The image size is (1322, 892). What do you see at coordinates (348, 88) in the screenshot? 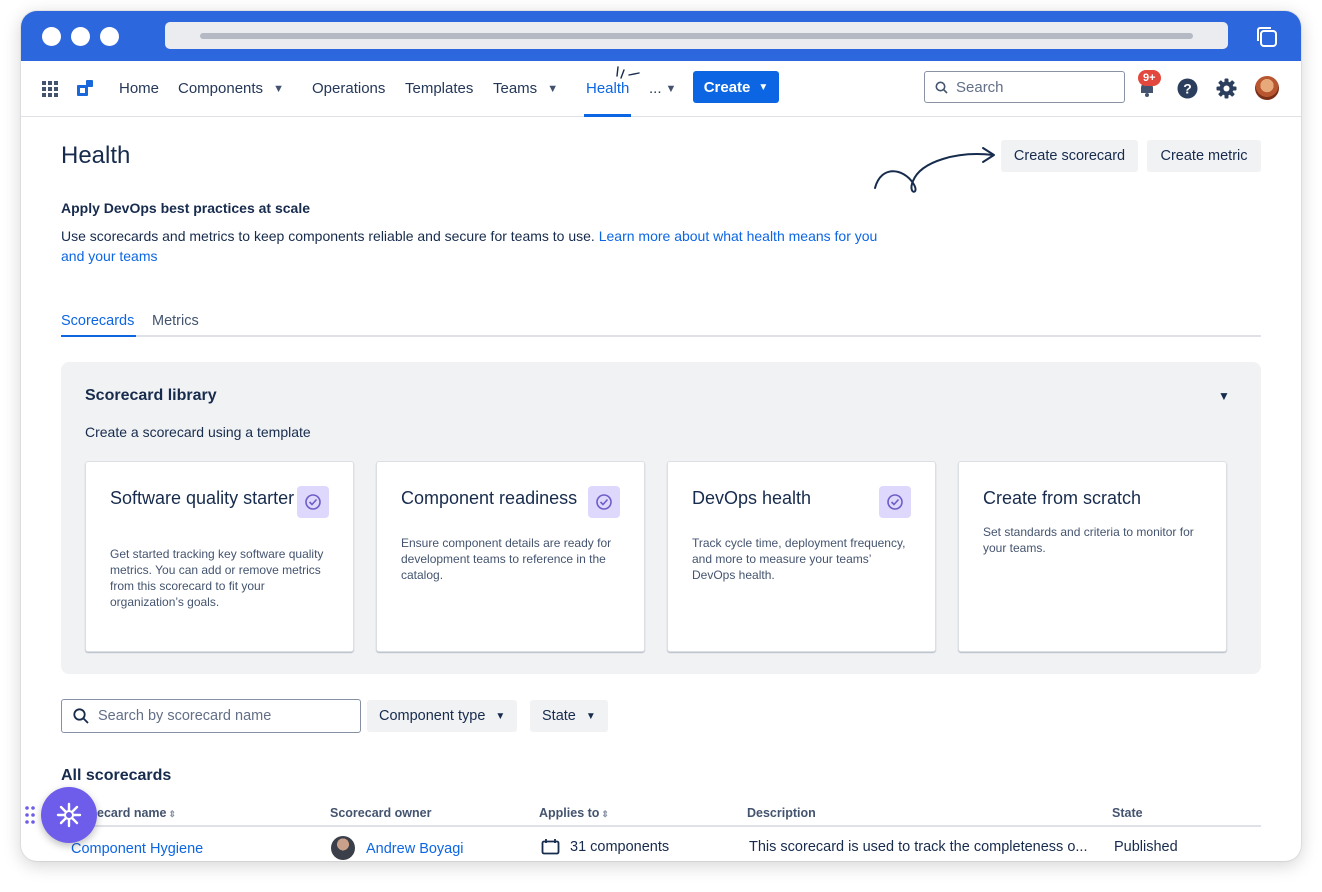
I see `nav-operations: Operations` at bounding box center [348, 88].